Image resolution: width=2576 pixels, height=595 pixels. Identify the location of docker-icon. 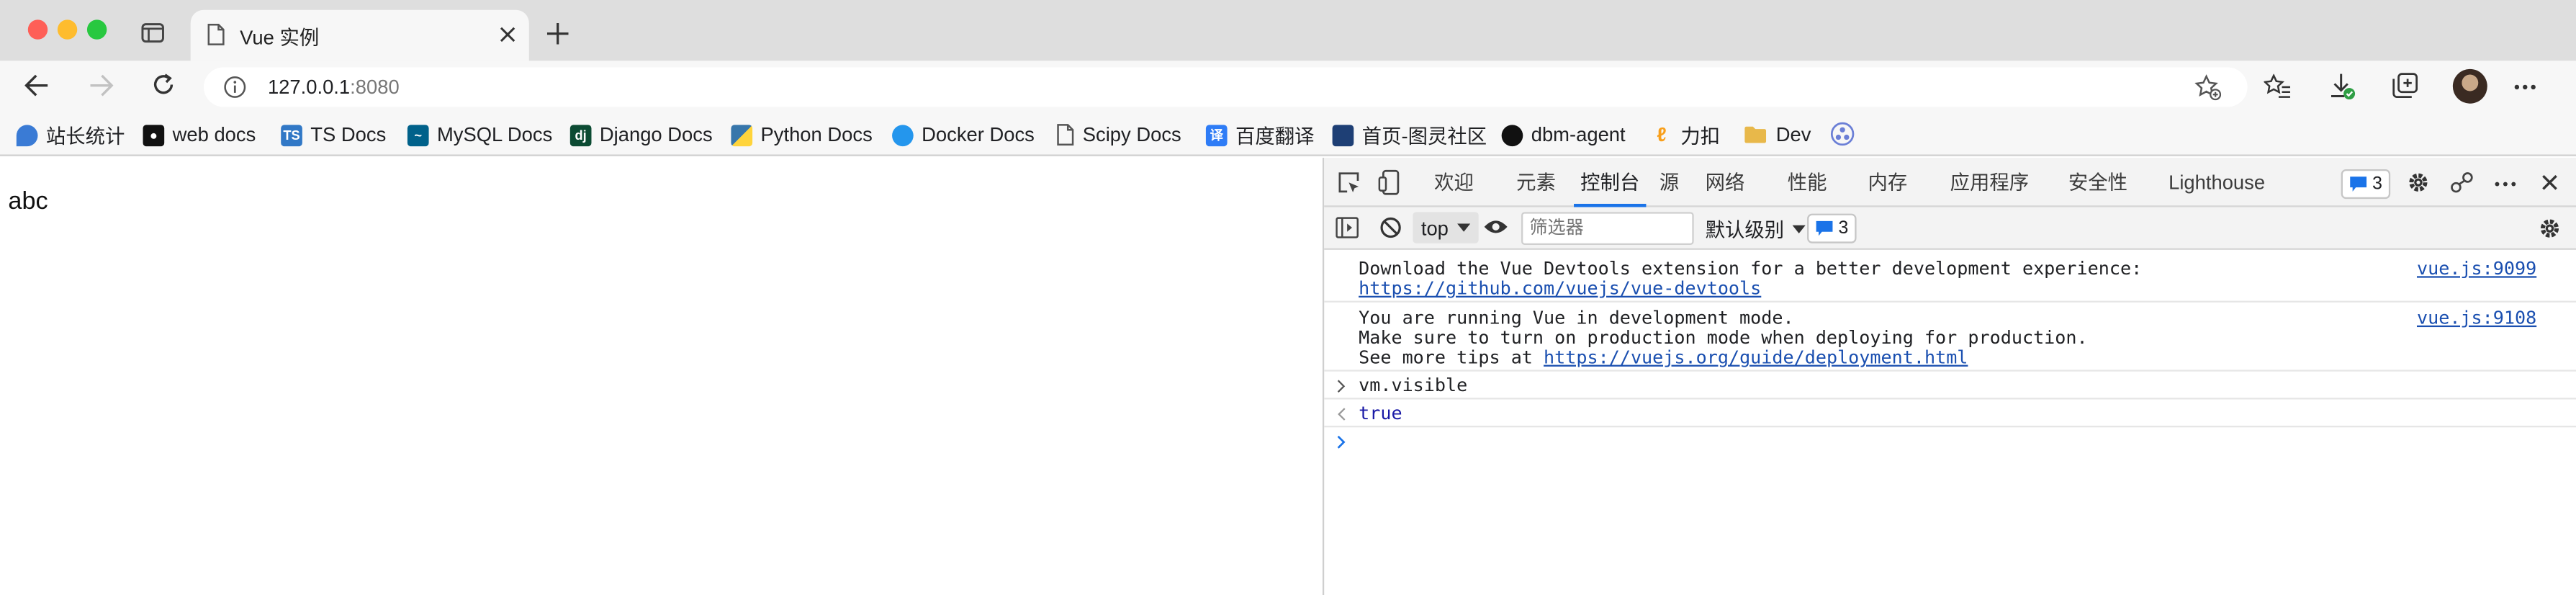
(903, 135).